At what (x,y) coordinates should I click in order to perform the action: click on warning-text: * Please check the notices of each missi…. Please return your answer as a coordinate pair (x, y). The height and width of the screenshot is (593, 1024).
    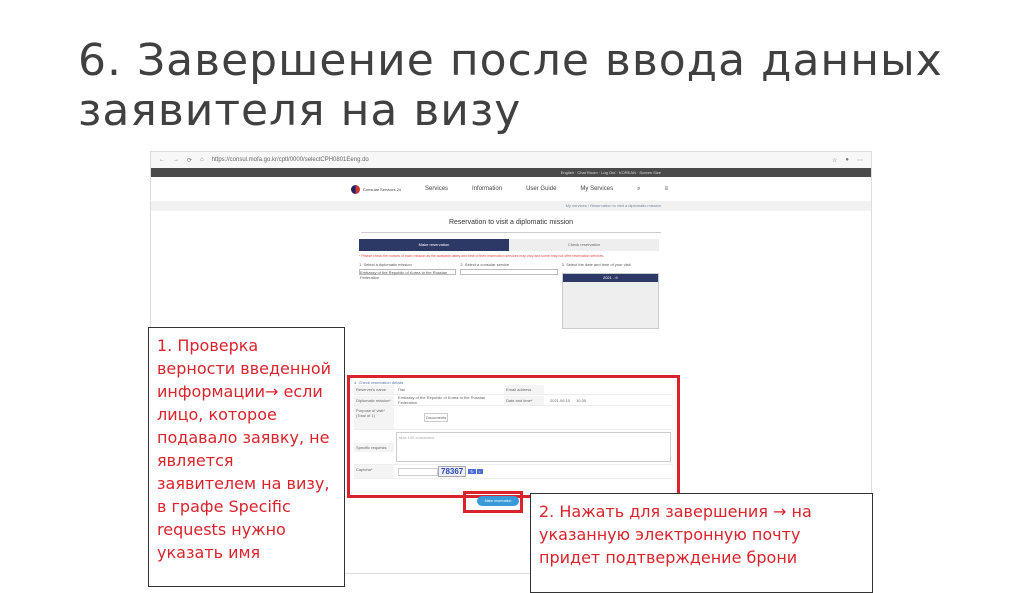
    Looking at the image, I should click on (482, 256).